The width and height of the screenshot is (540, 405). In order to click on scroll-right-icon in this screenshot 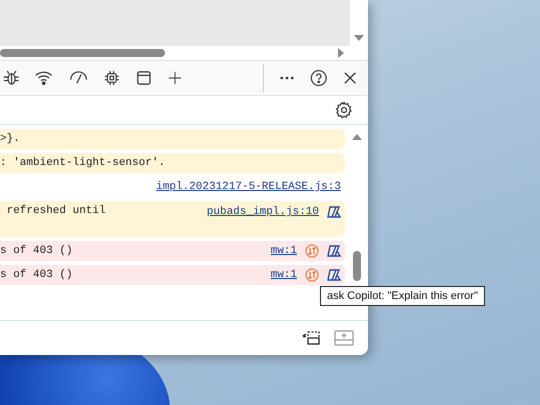, I will do `click(341, 53)`.